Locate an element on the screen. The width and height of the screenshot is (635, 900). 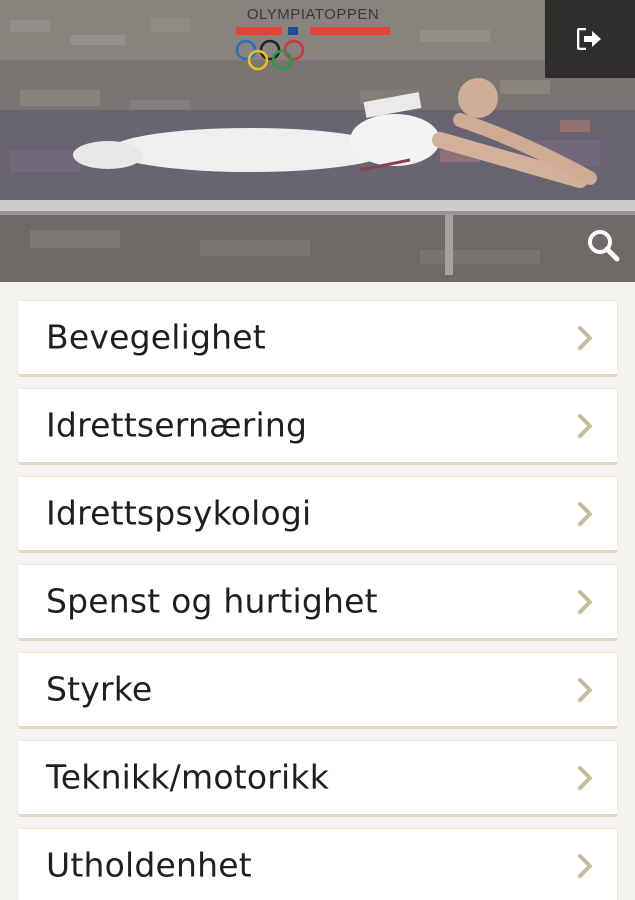
logo-flag-stripes is located at coordinates (313, 31).